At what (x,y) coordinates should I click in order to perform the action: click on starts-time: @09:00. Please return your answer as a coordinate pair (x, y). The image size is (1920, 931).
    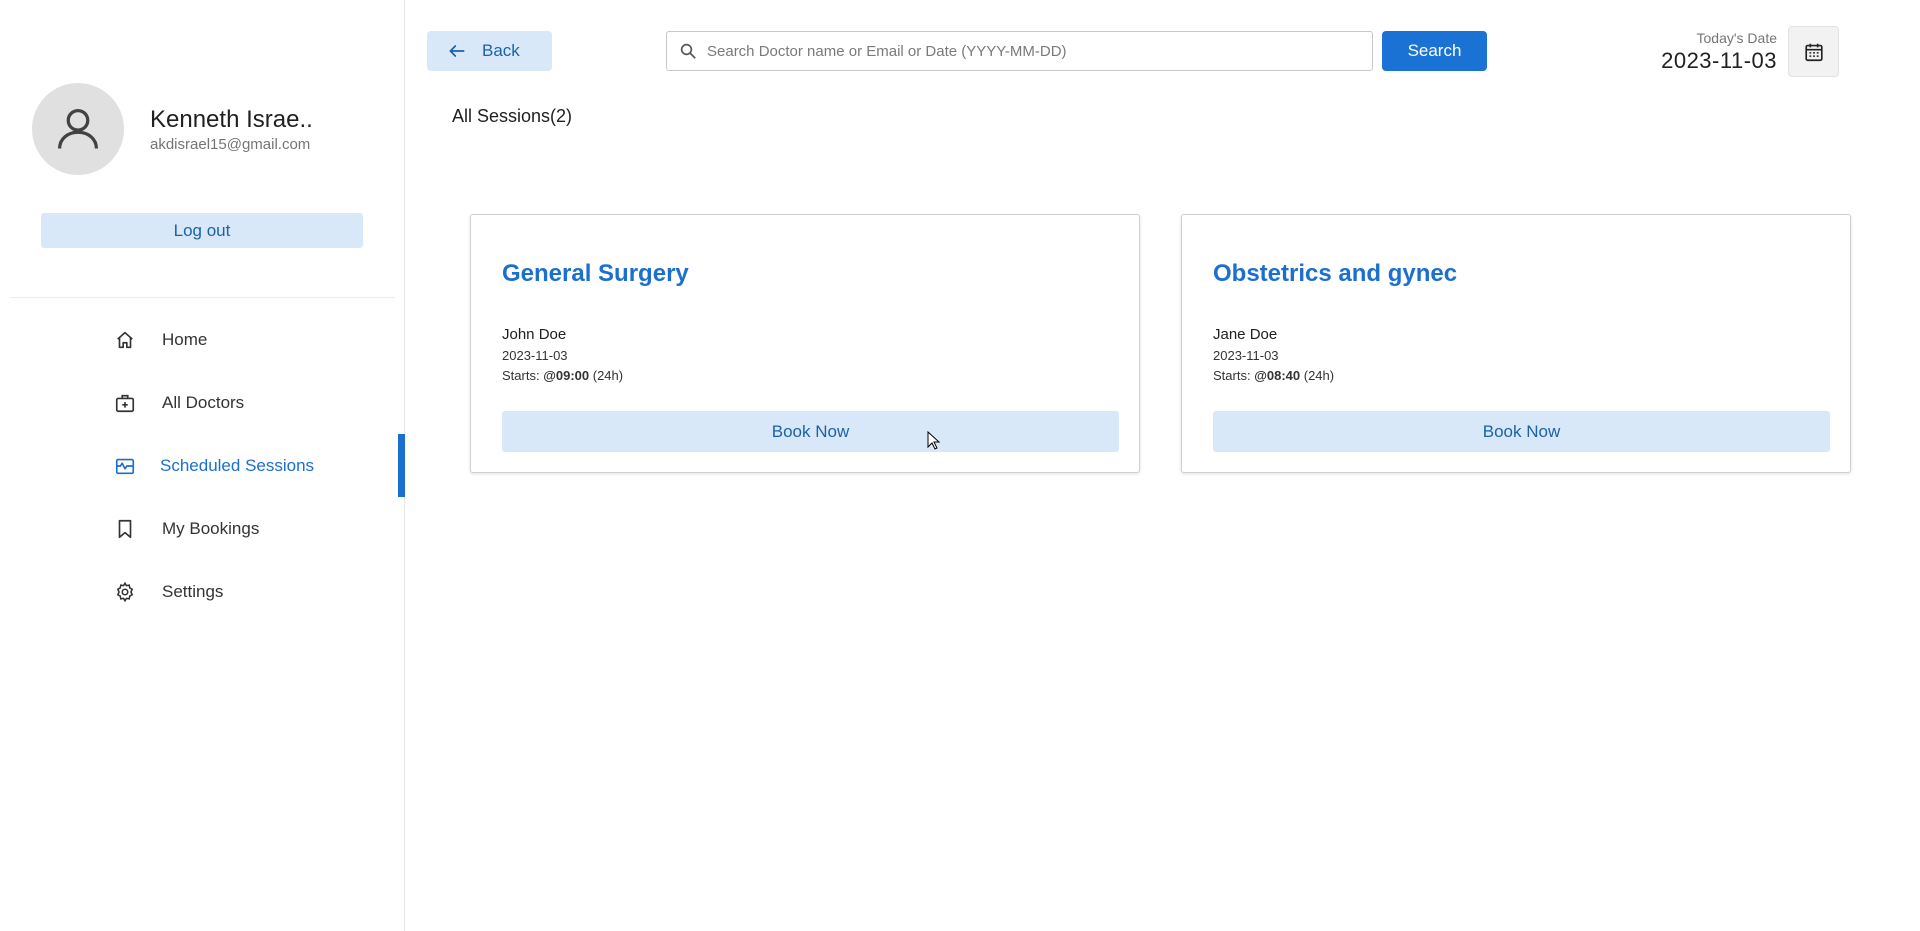
    Looking at the image, I should click on (566, 375).